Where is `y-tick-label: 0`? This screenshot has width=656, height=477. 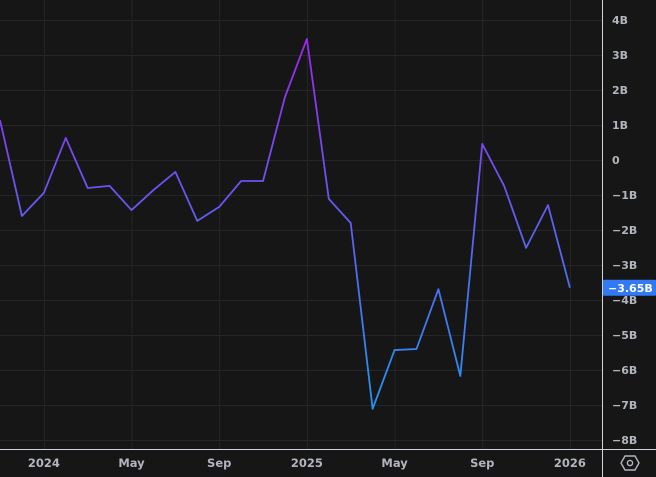 y-tick-label: 0 is located at coordinates (616, 160).